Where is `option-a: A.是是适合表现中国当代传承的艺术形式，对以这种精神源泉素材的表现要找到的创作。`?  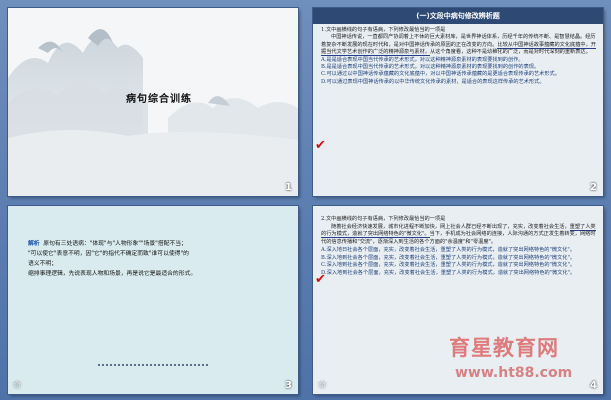
option-a: A.是是适合表现中国当代传承的艺术形式，对以这种精神源泉素材的表现要找到的创作。 is located at coordinates (422, 59).